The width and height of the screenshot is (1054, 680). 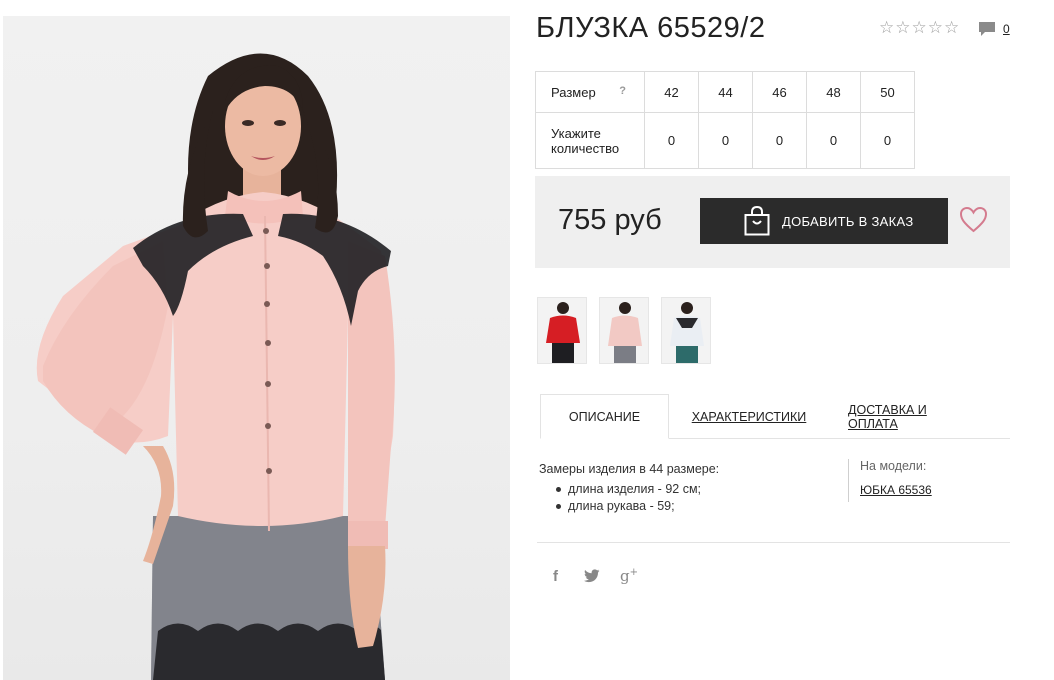 I want to click on description-intro: Замеры изделия в 44 размере:, so click(x=629, y=469).